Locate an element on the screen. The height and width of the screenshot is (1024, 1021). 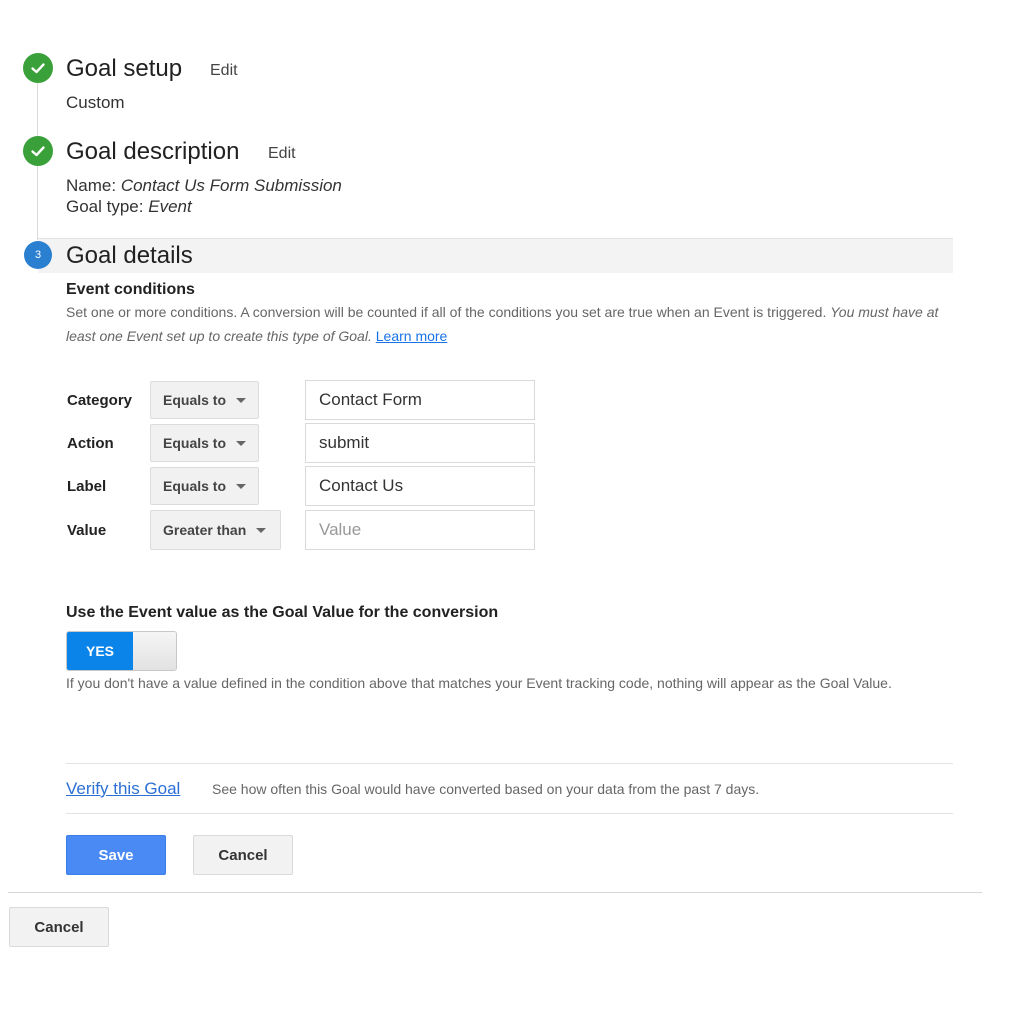
value-value-input is located at coordinates (420, 530).